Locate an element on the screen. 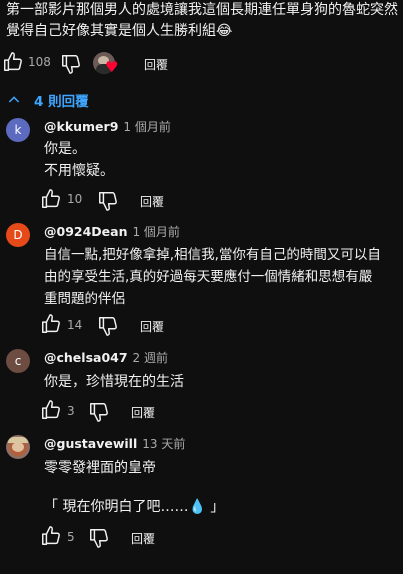 The width and height of the screenshot is (403, 574). reply-header: @gustavewill 13 天前 is located at coordinates (114, 443).